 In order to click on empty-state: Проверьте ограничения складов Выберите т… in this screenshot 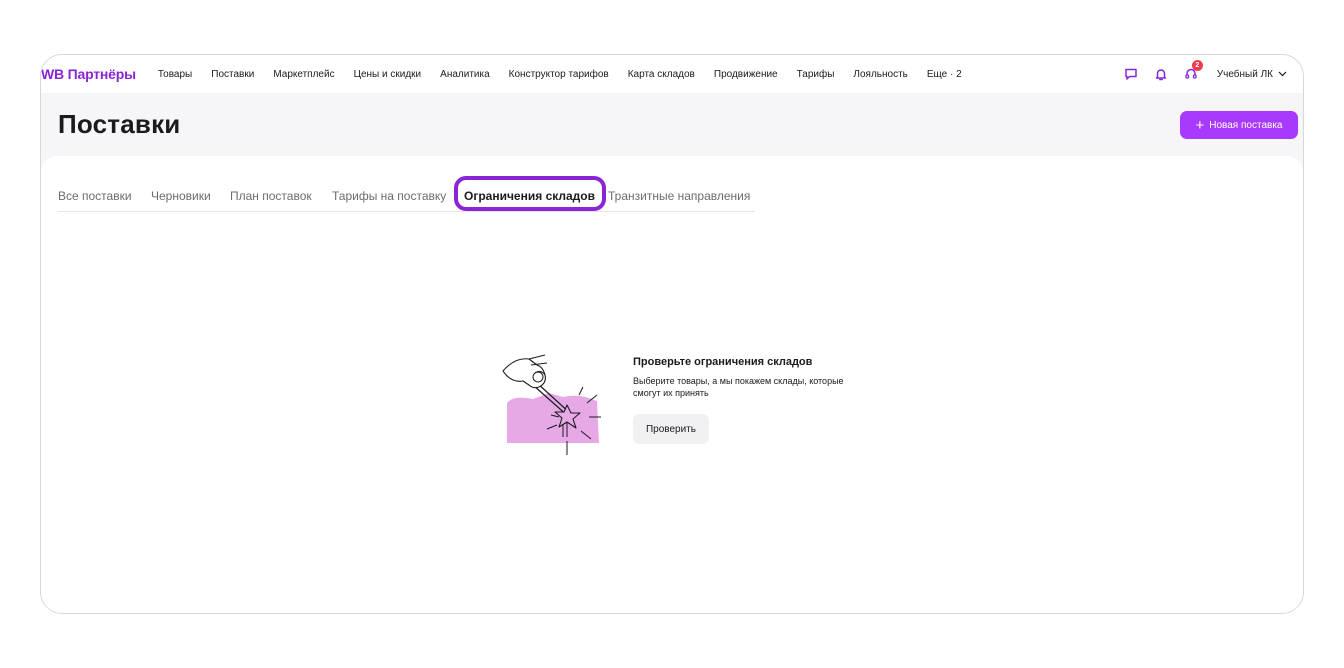, I will do `click(748, 400)`.